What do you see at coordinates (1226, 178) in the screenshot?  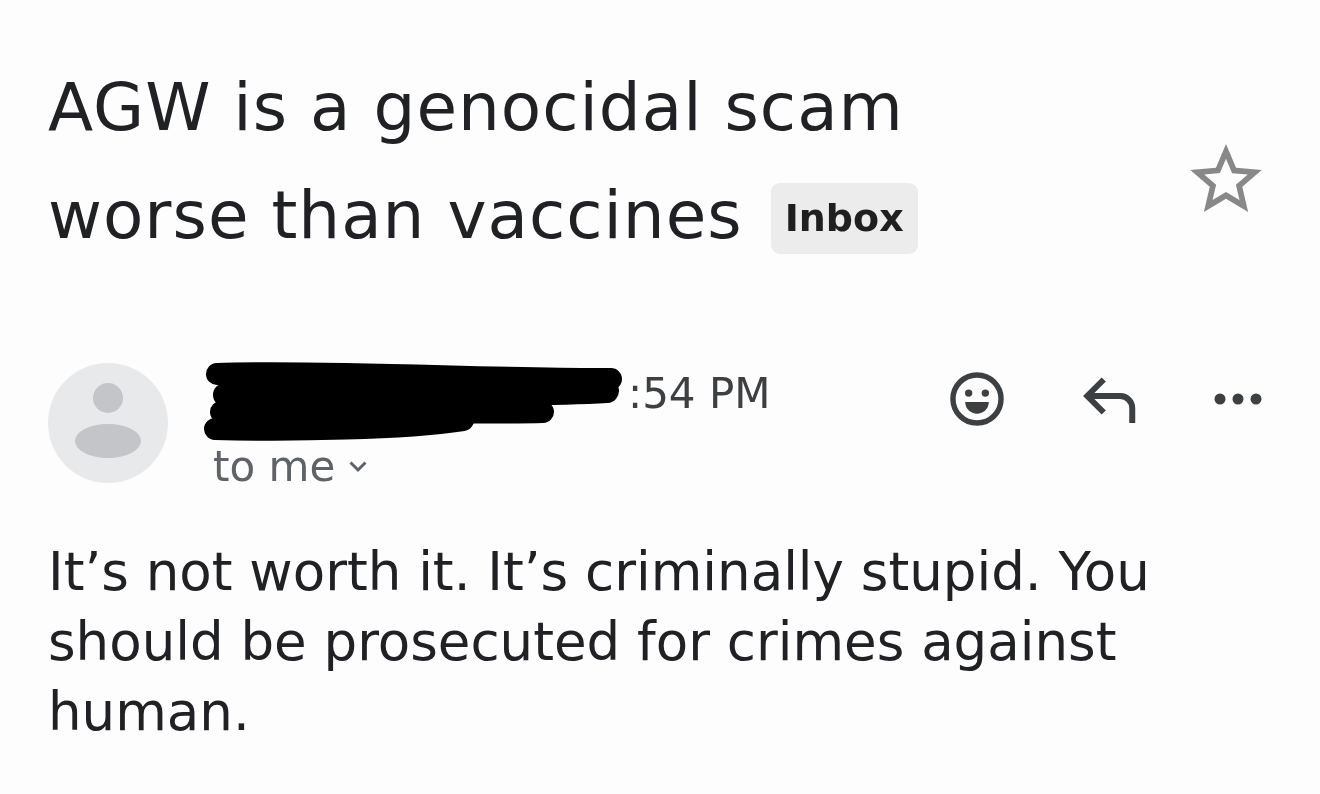 I see `star-icon` at bounding box center [1226, 178].